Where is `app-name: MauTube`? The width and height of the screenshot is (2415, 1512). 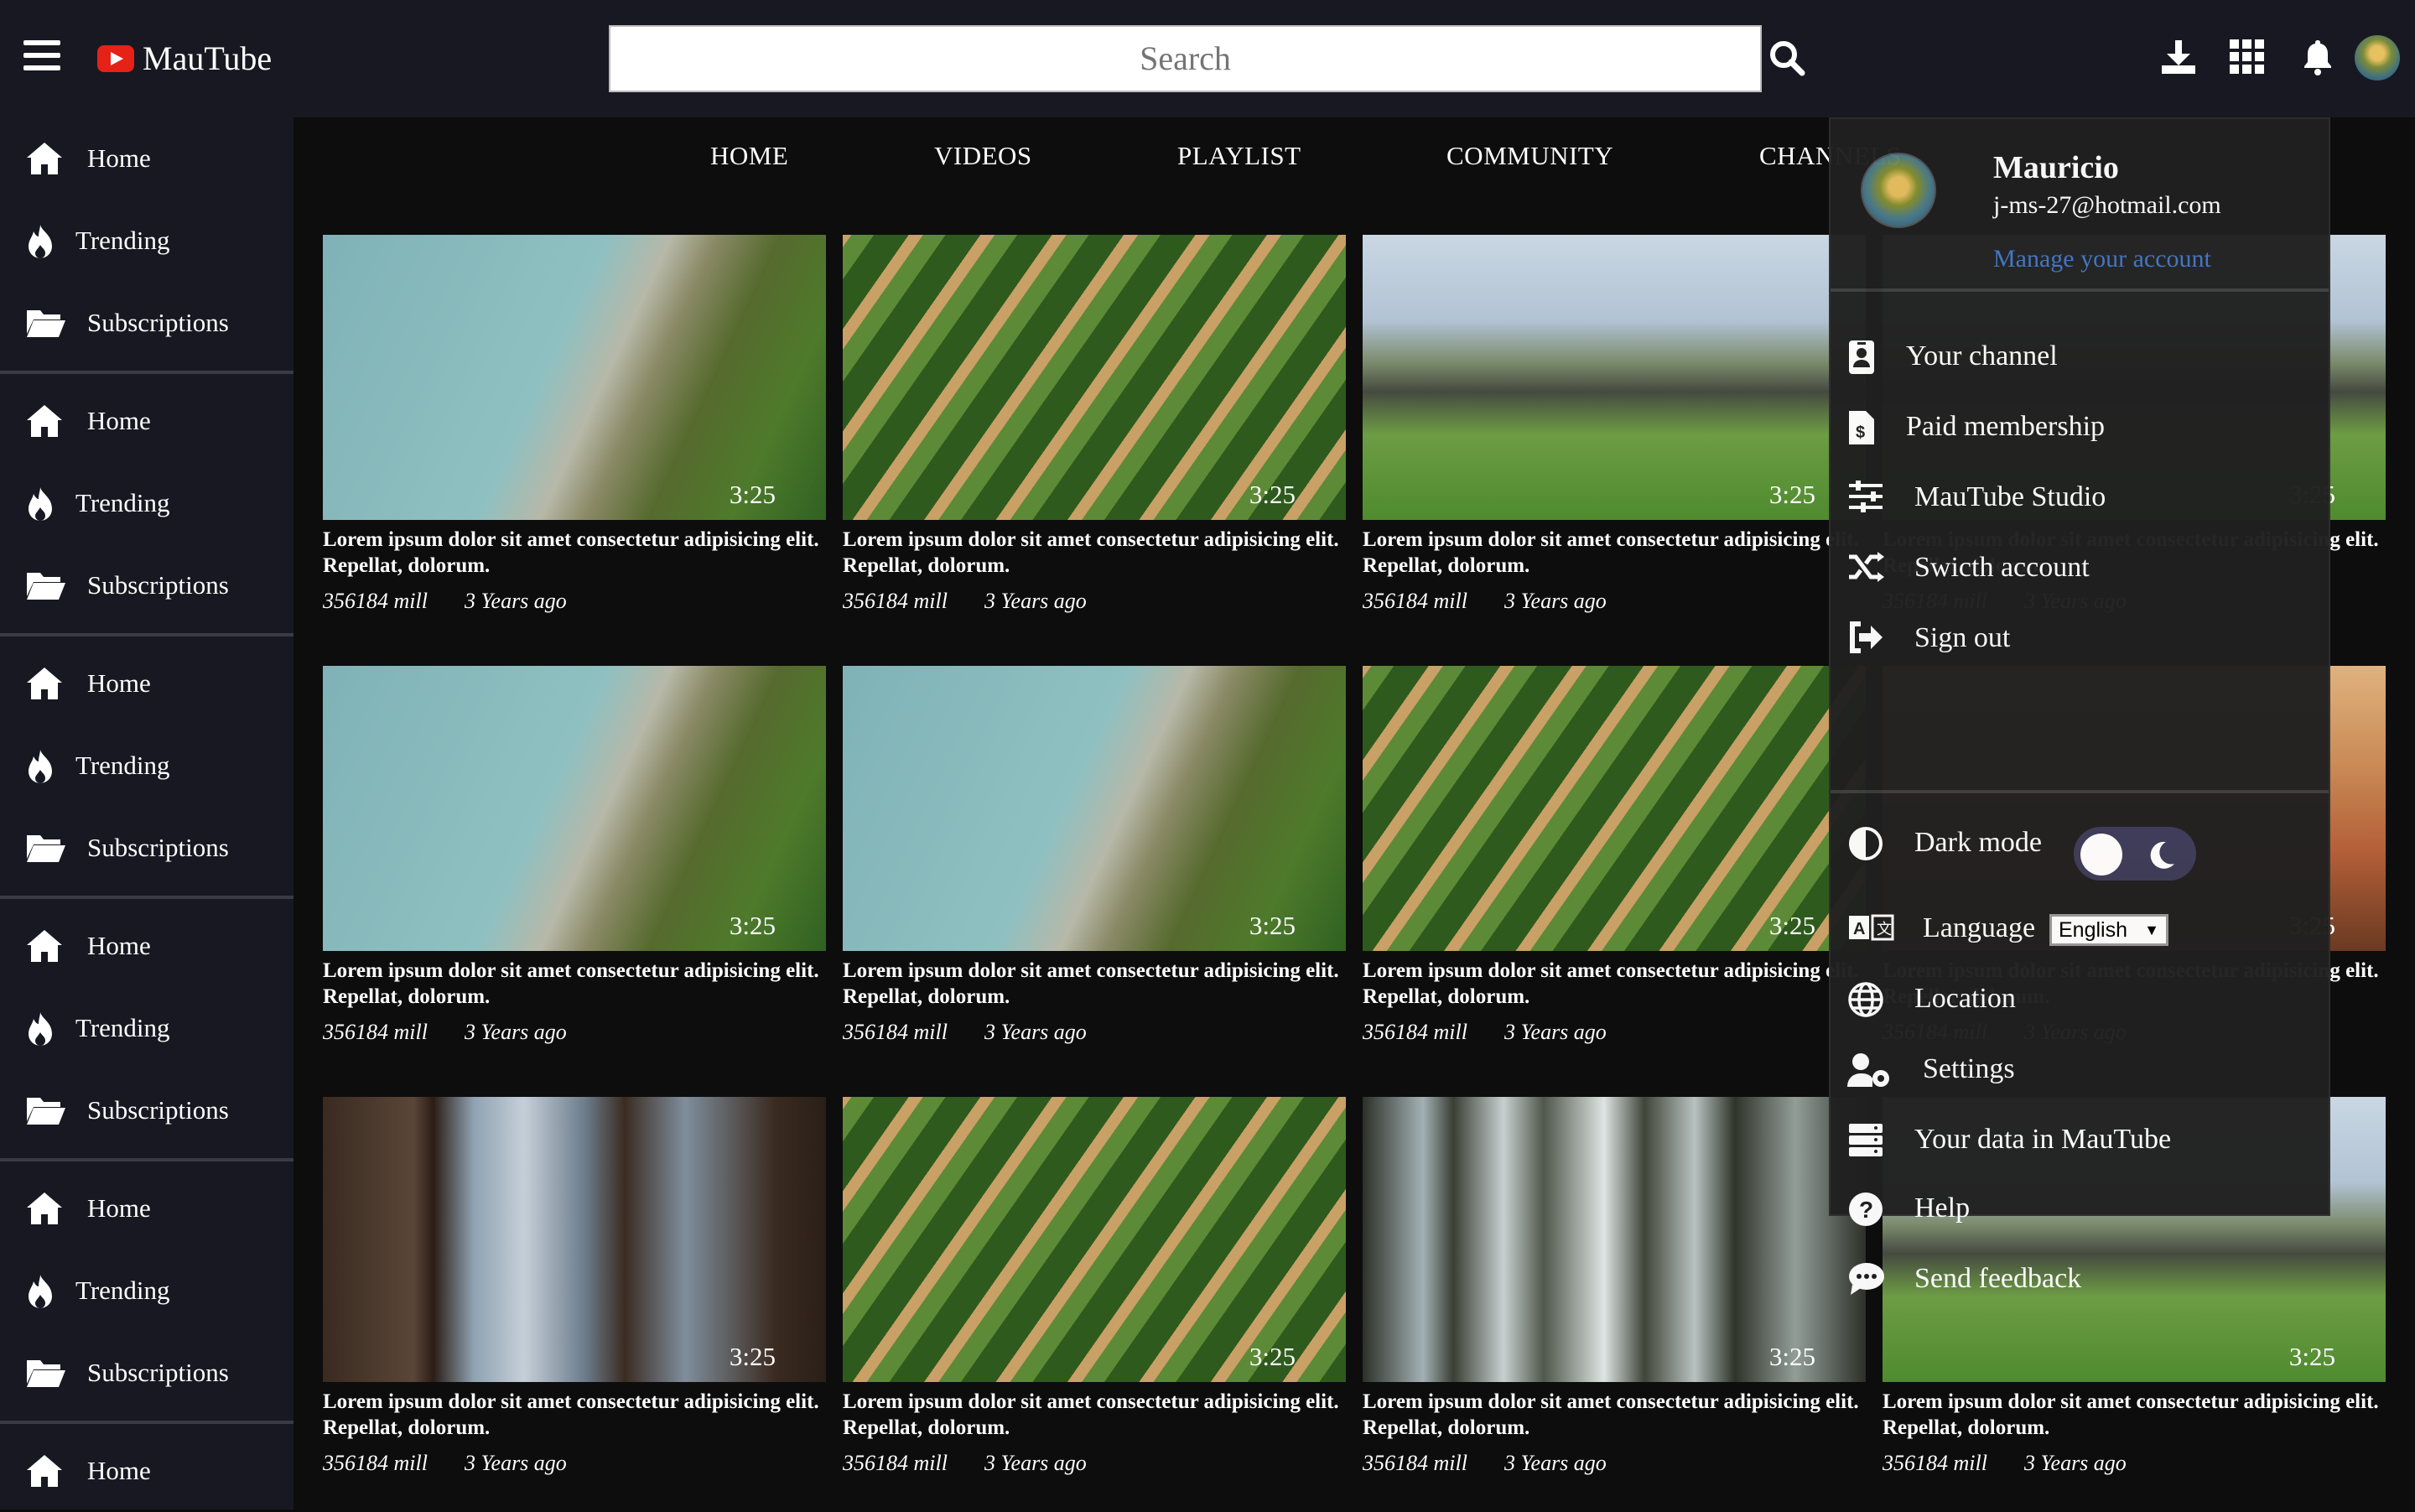 app-name: MauTube is located at coordinates (208, 58).